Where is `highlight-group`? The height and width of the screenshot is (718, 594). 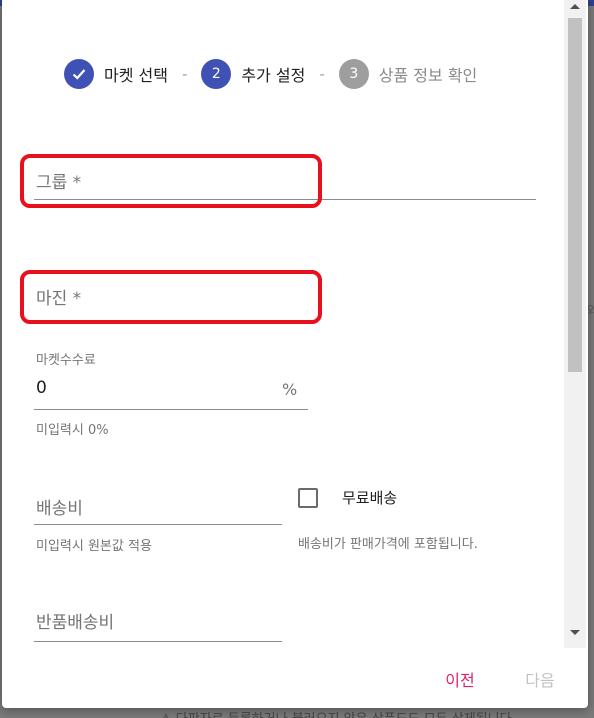
highlight-group is located at coordinates (171, 181).